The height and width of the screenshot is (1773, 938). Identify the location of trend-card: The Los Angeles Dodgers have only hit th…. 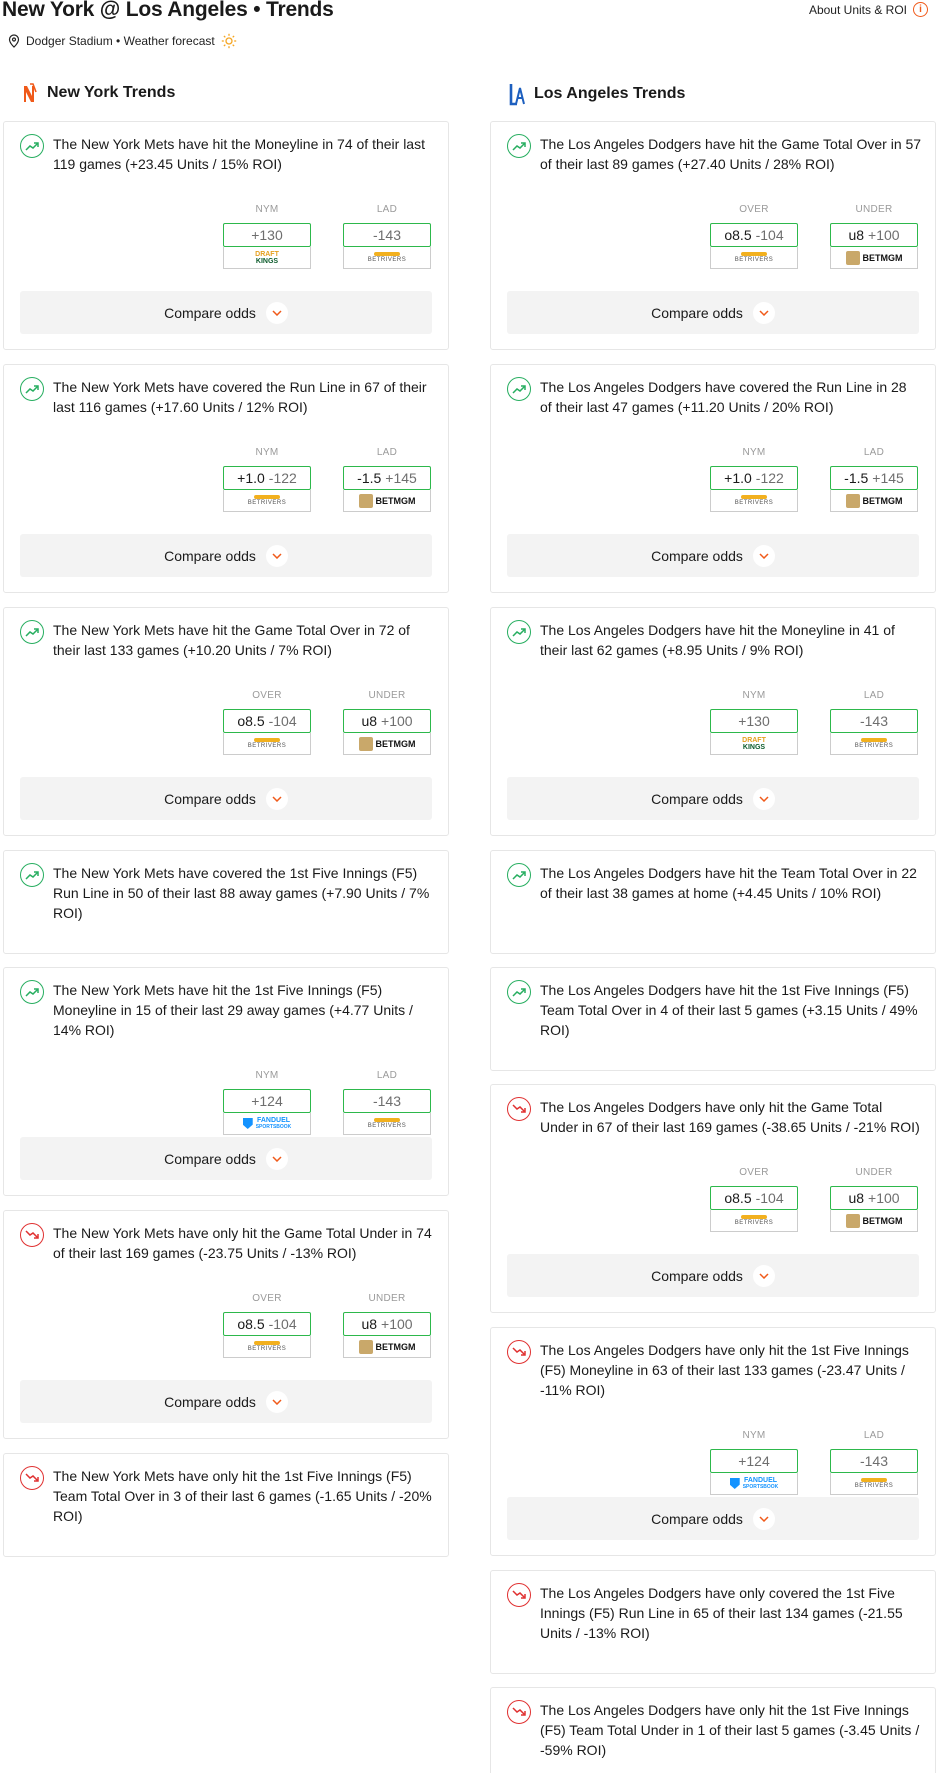
(713, 1198).